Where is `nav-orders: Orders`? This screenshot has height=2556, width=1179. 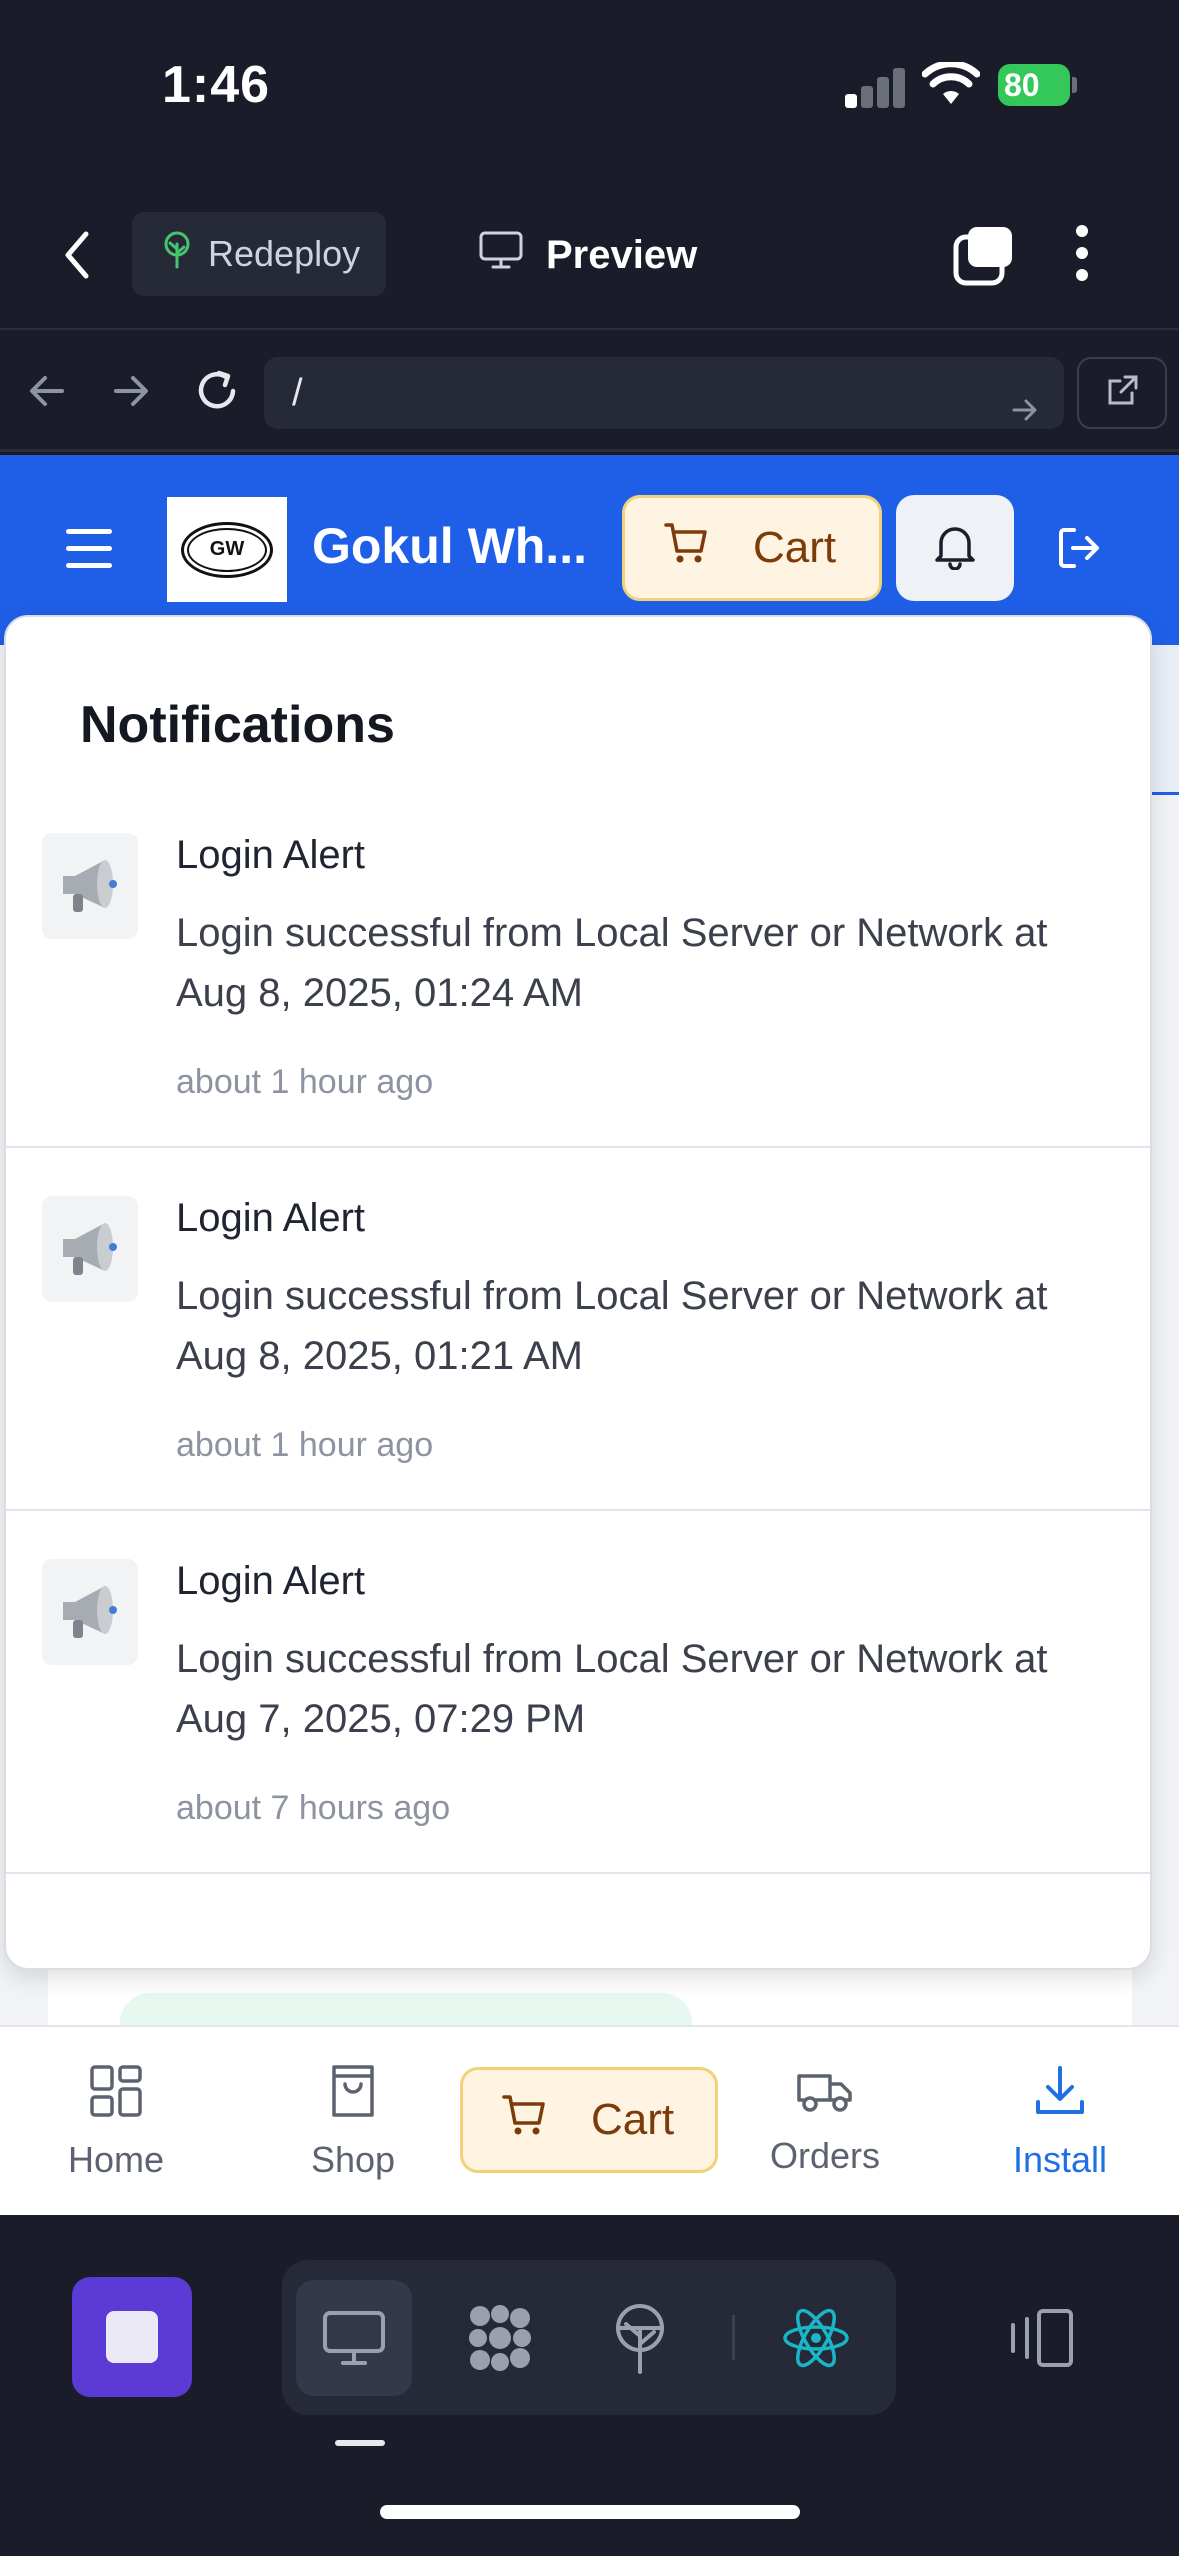 nav-orders: Orders is located at coordinates (825, 2121).